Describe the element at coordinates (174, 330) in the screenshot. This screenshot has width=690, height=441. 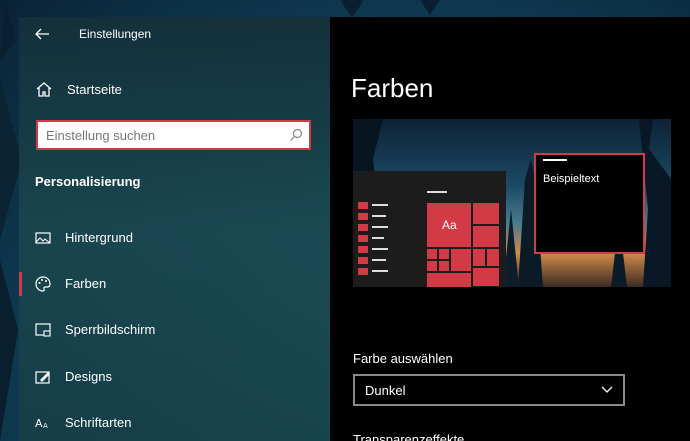
I see `sidebar-item-sperrbildschirm: Sperrbildschirm` at that location.